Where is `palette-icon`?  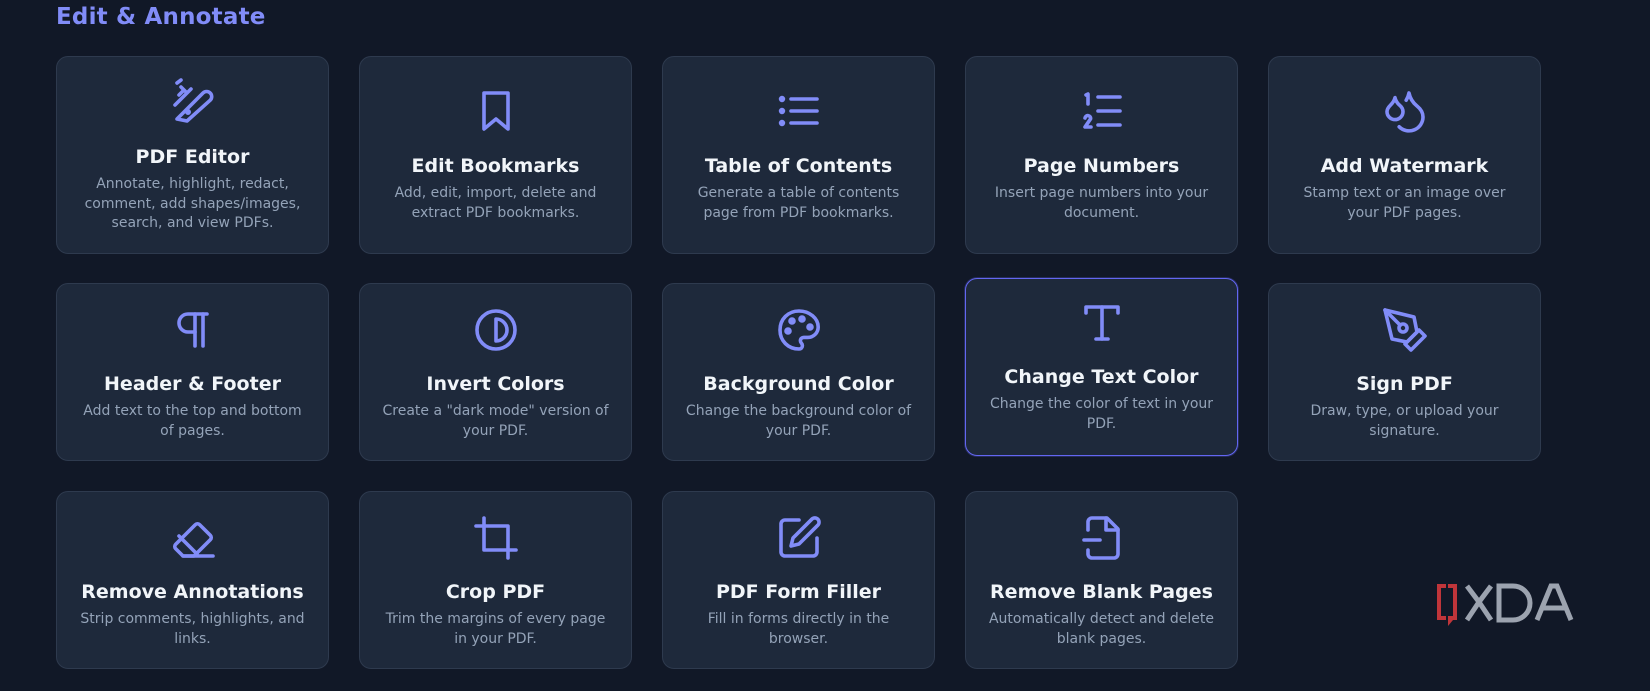 palette-icon is located at coordinates (799, 330).